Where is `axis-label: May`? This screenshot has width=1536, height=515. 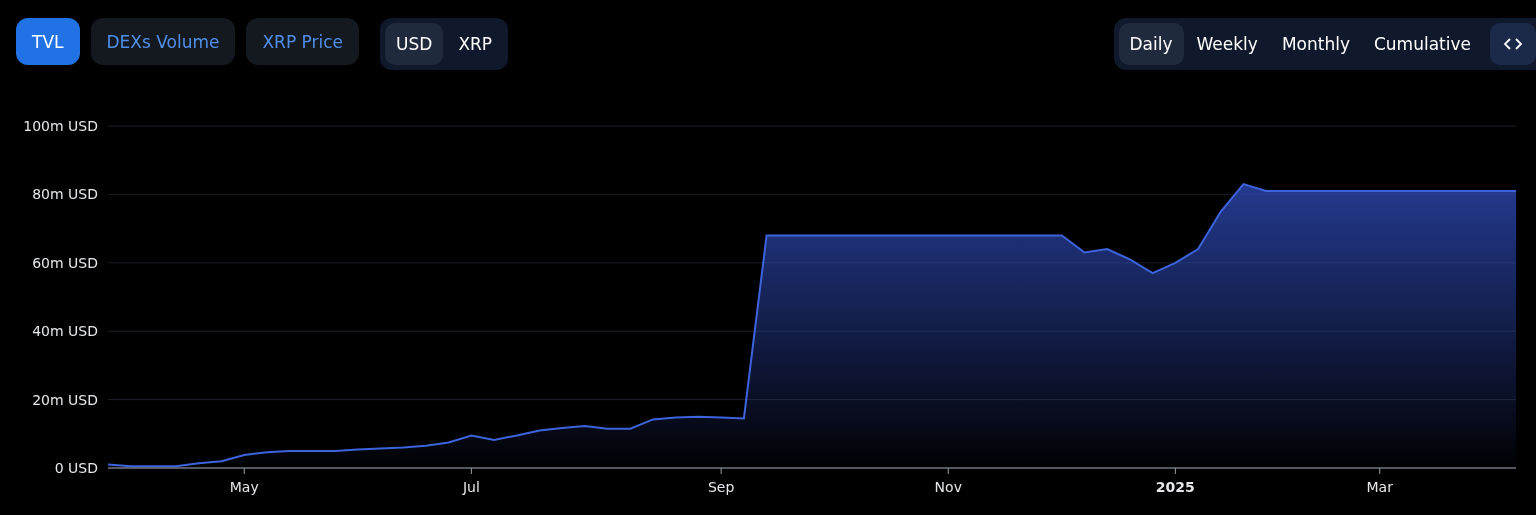 axis-label: May is located at coordinates (244, 486).